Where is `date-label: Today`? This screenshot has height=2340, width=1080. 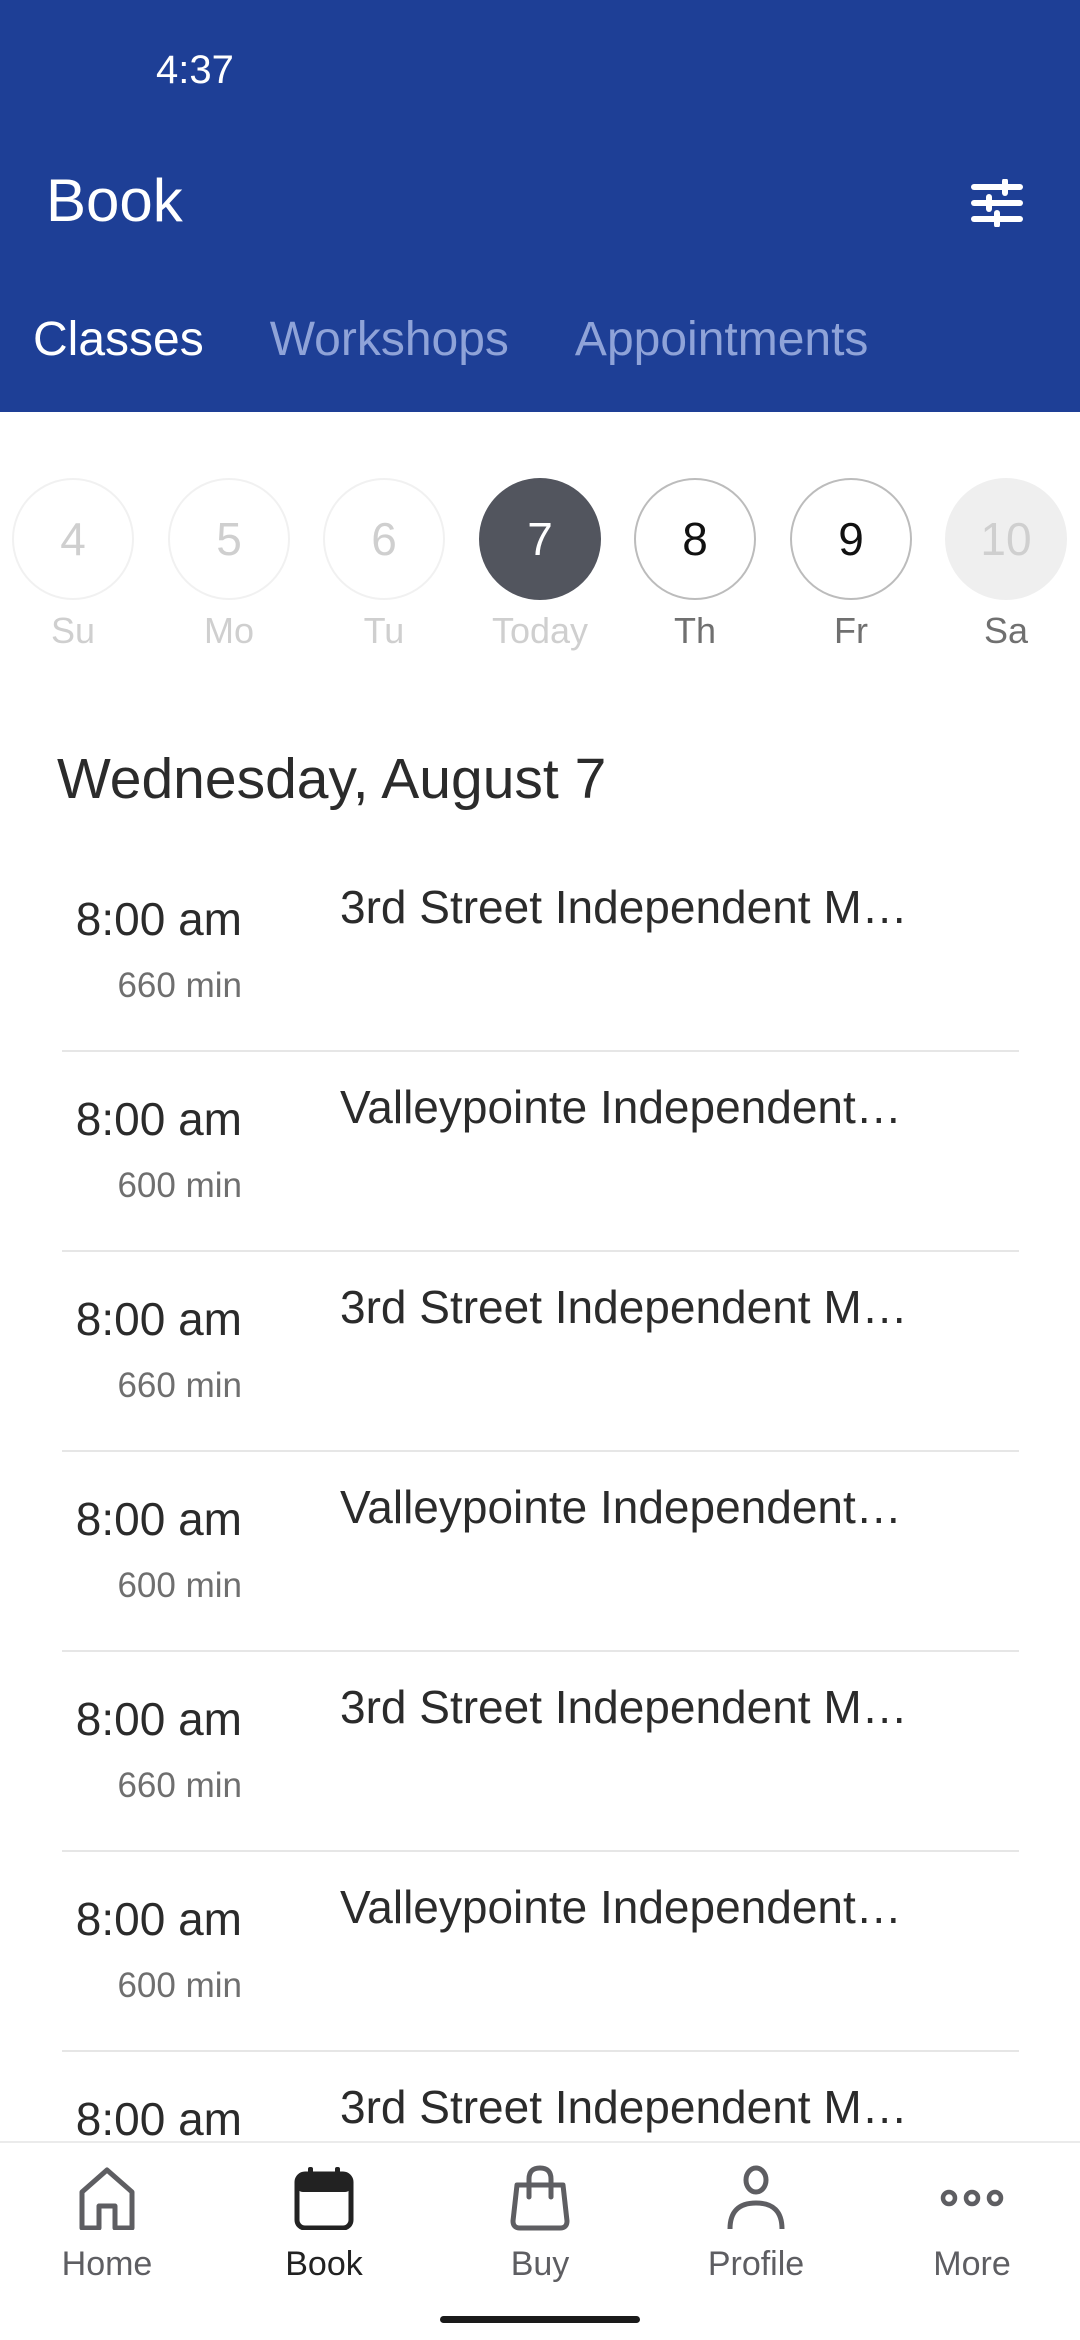
date-label: Today is located at coordinates (540, 630).